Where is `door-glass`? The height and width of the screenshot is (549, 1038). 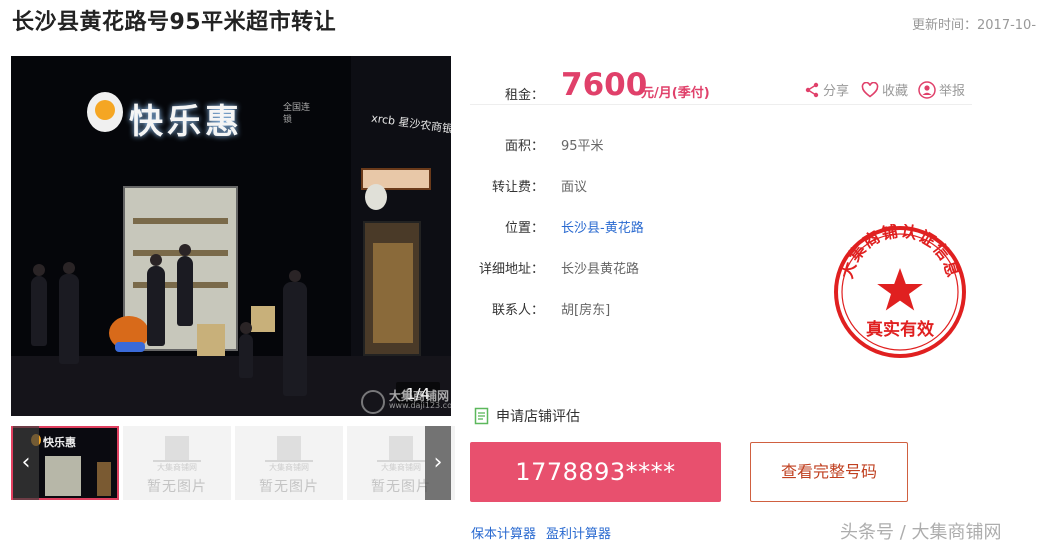 door-glass is located at coordinates (393, 293).